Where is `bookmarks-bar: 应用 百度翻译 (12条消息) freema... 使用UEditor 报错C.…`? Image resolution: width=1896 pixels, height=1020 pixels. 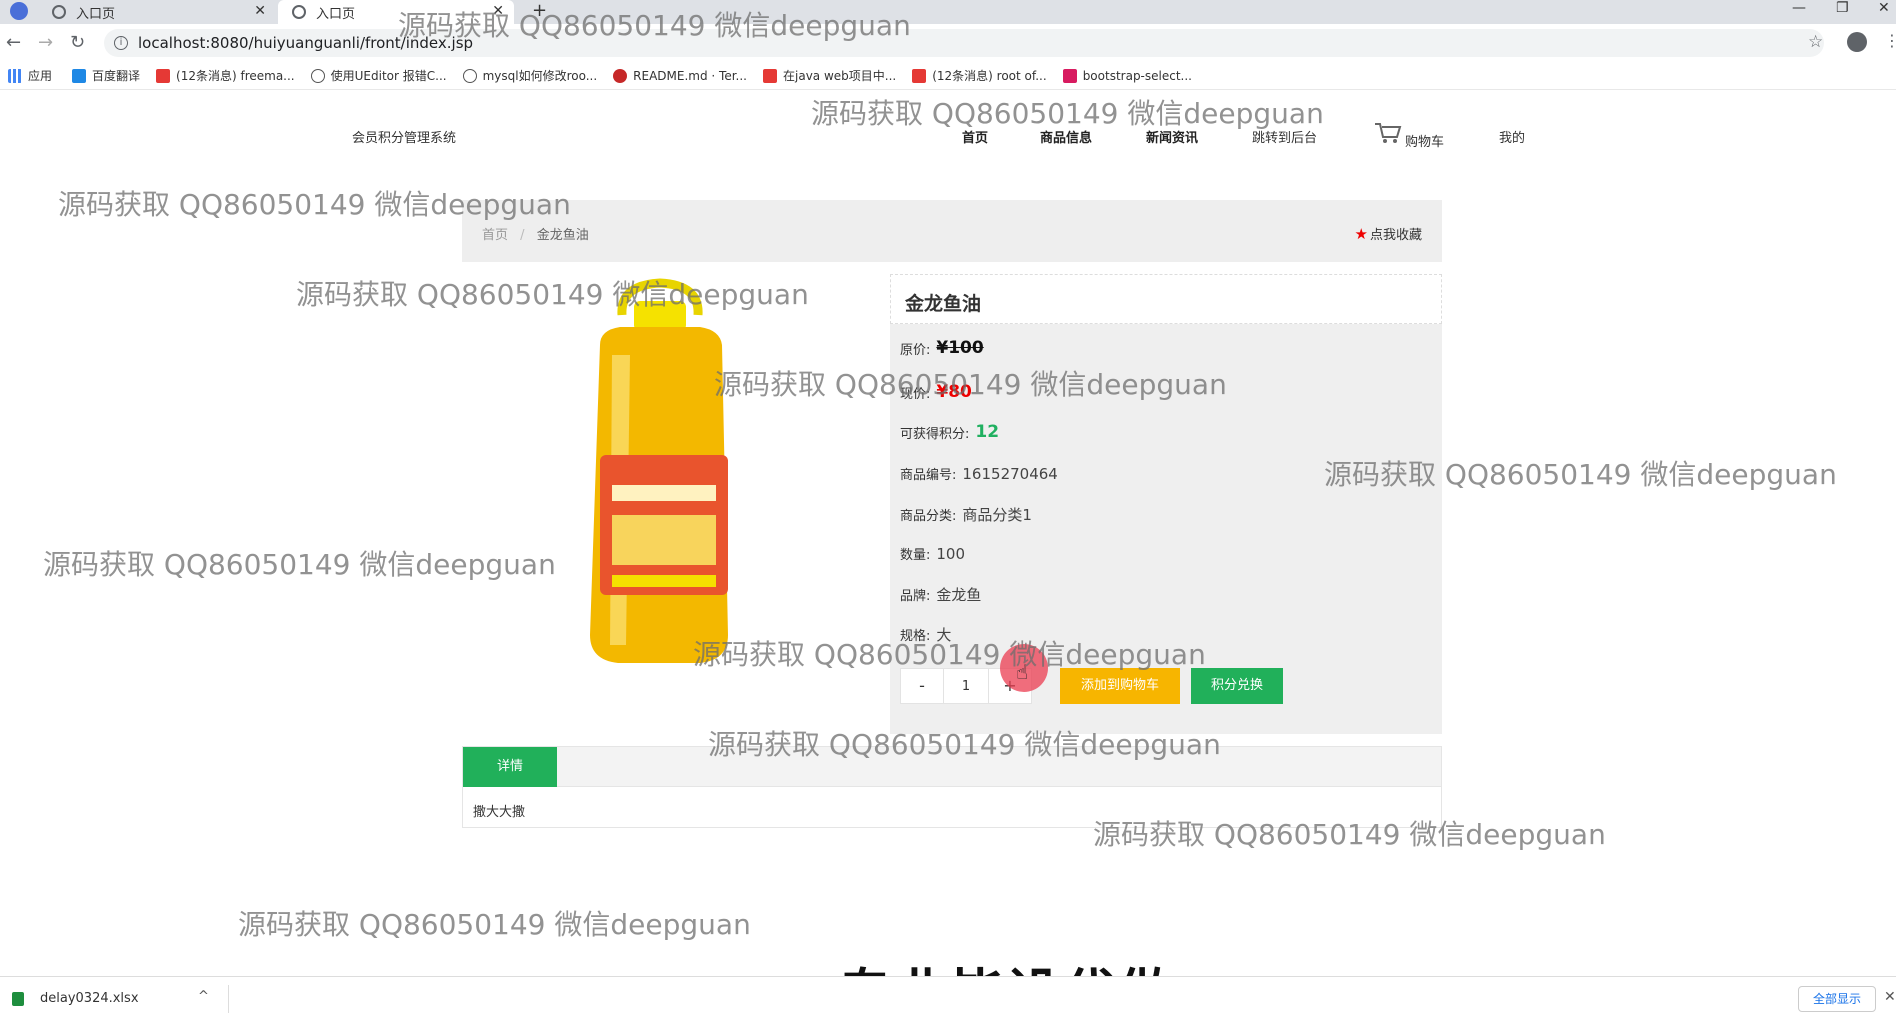 bookmarks-bar: 应用 百度翻译 (12条消息) freema... 使用UEditor 报错C.… is located at coordinates (948, 76).